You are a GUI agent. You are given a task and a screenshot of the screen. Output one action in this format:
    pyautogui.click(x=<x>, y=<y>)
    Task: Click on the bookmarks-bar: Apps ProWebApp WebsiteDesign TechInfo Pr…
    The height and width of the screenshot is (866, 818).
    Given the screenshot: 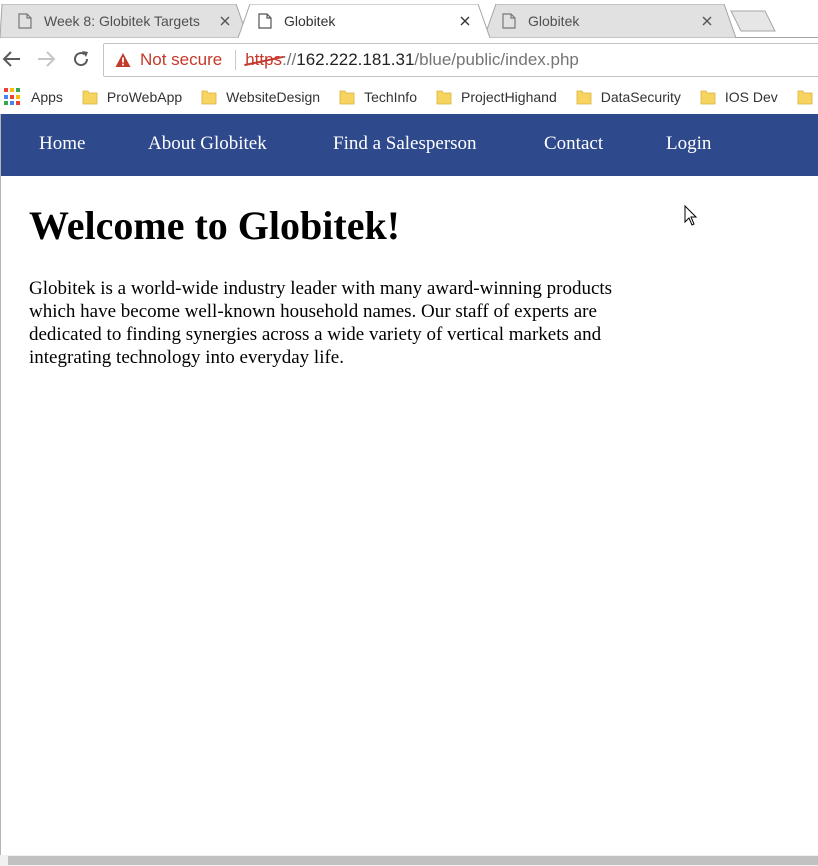 What is the action you would take?
    pyautogui.click(x=409, y=97)
    